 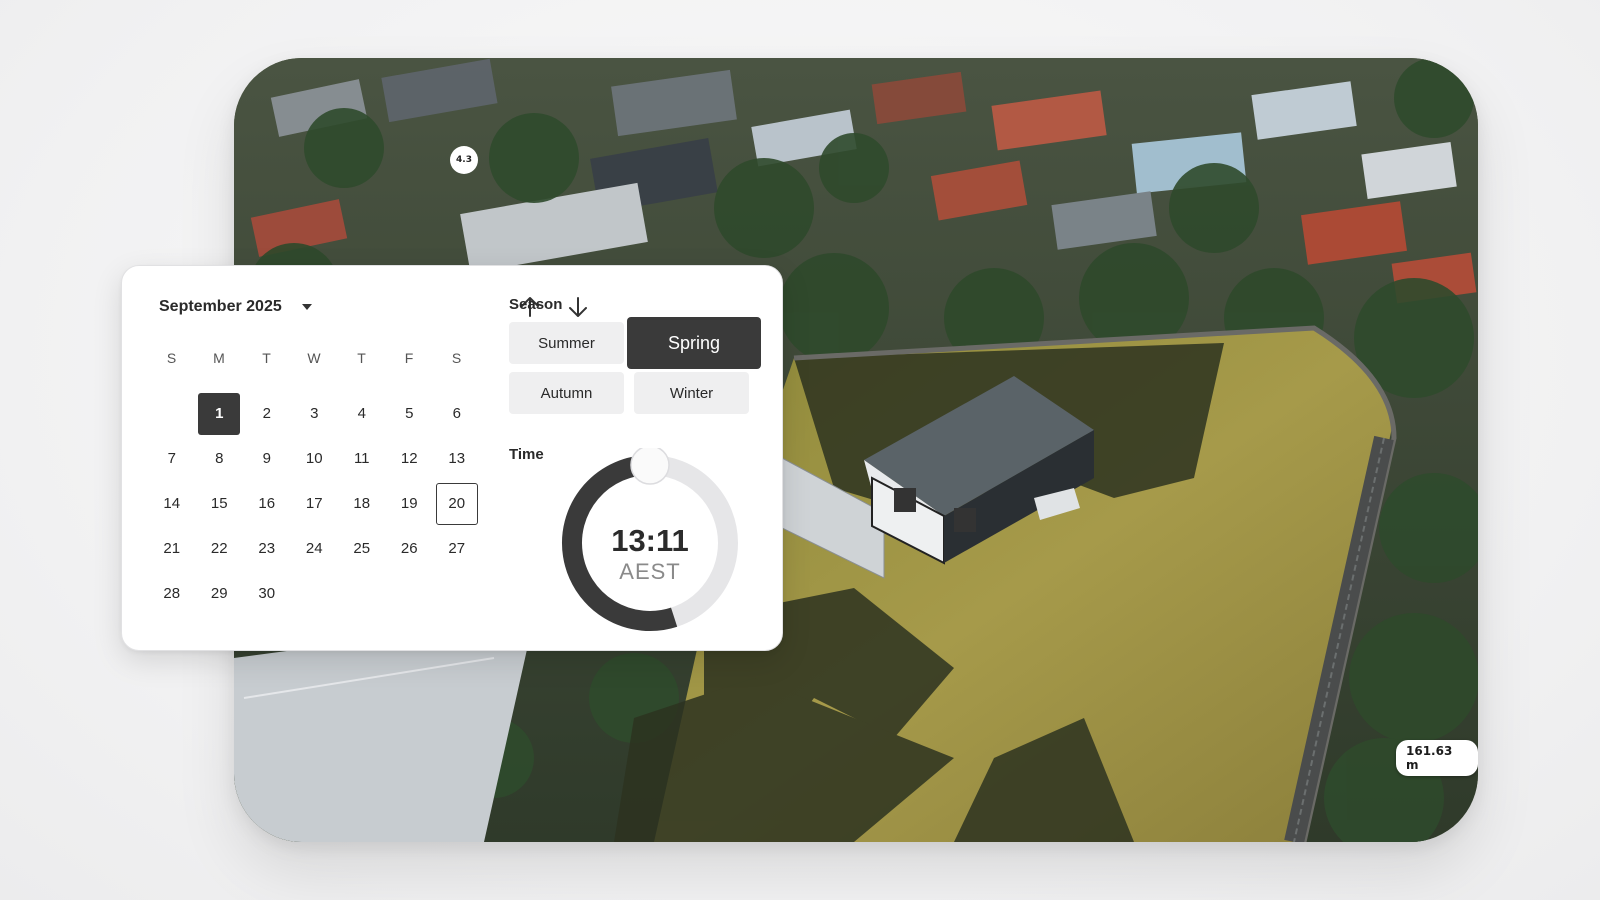 I want to click on calendar-day-number: 19, so click(x=409, y=503).